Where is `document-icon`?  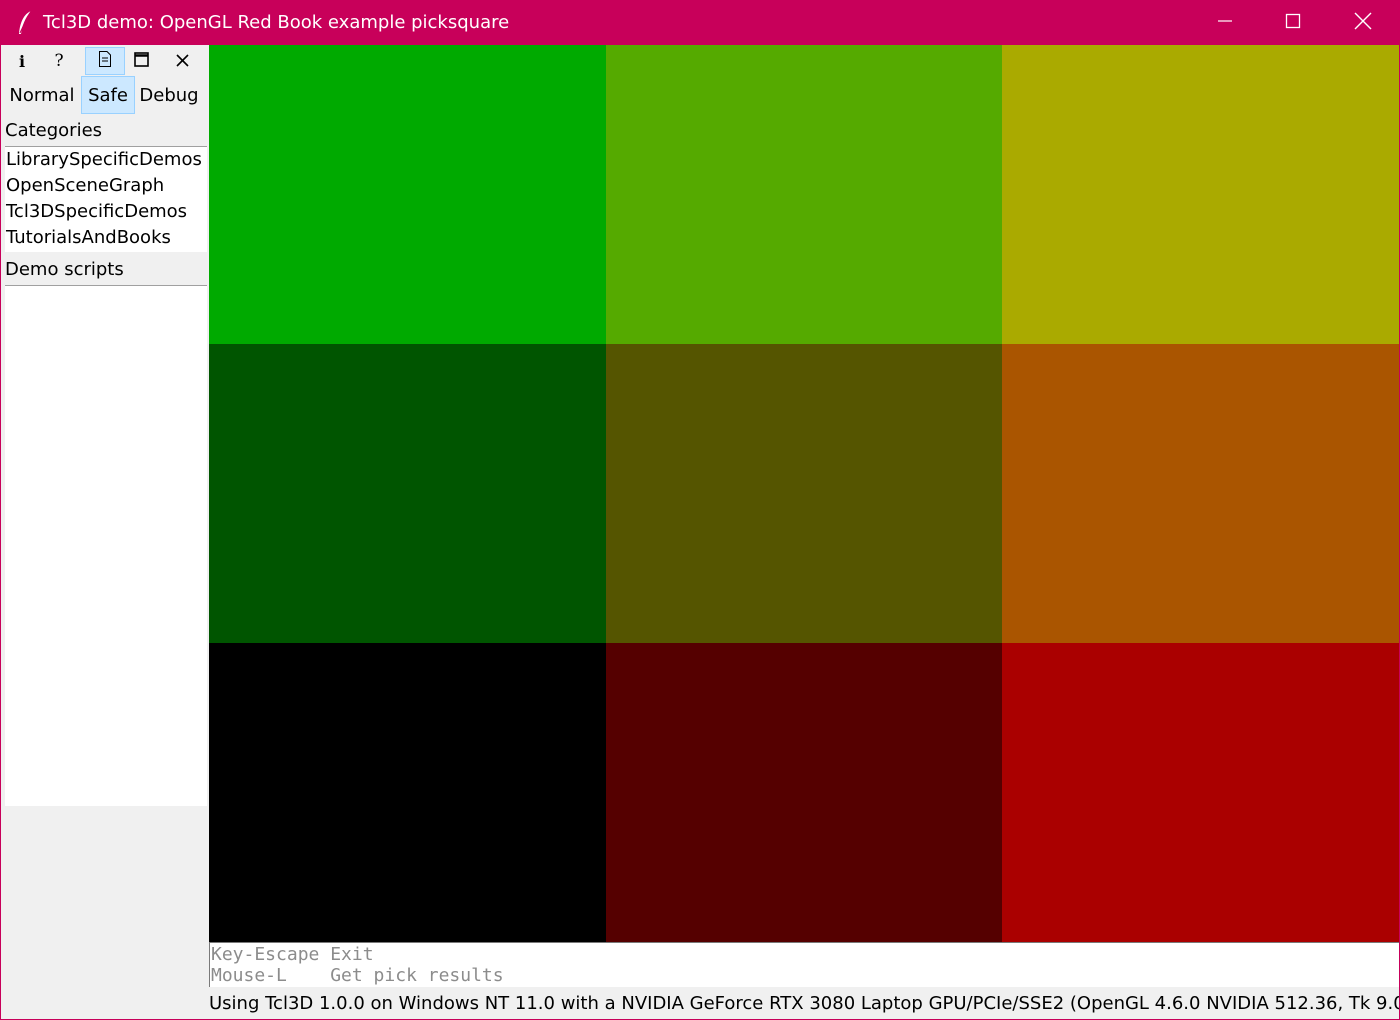
document-icon is located at coordinates (105, 61).